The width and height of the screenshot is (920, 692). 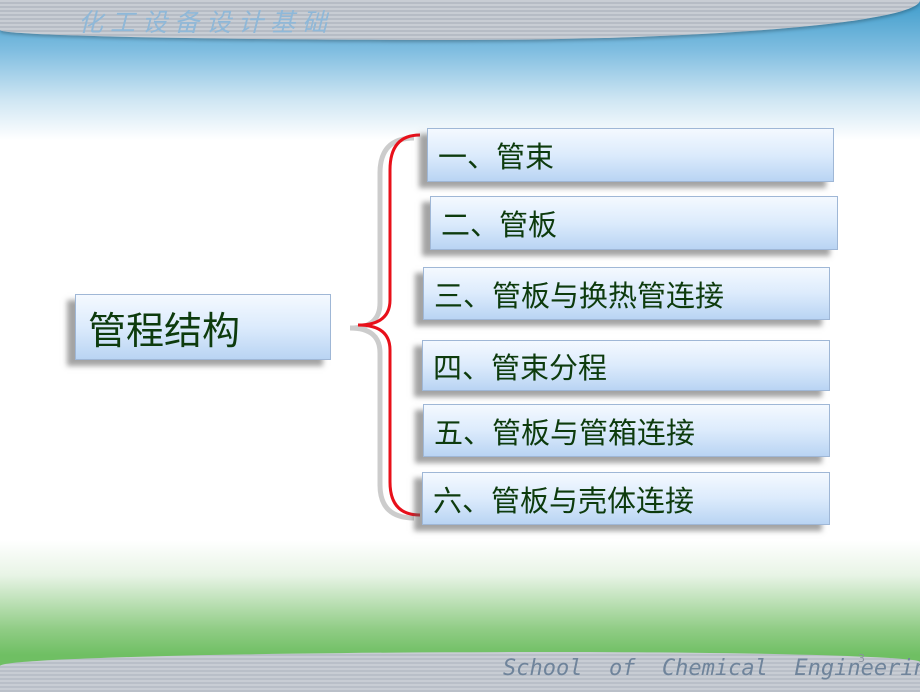 What do you see at coordinates (630, 155) in the screenshot?
I see `item-box-1: 一、管束` at bounding box center [630, 155].